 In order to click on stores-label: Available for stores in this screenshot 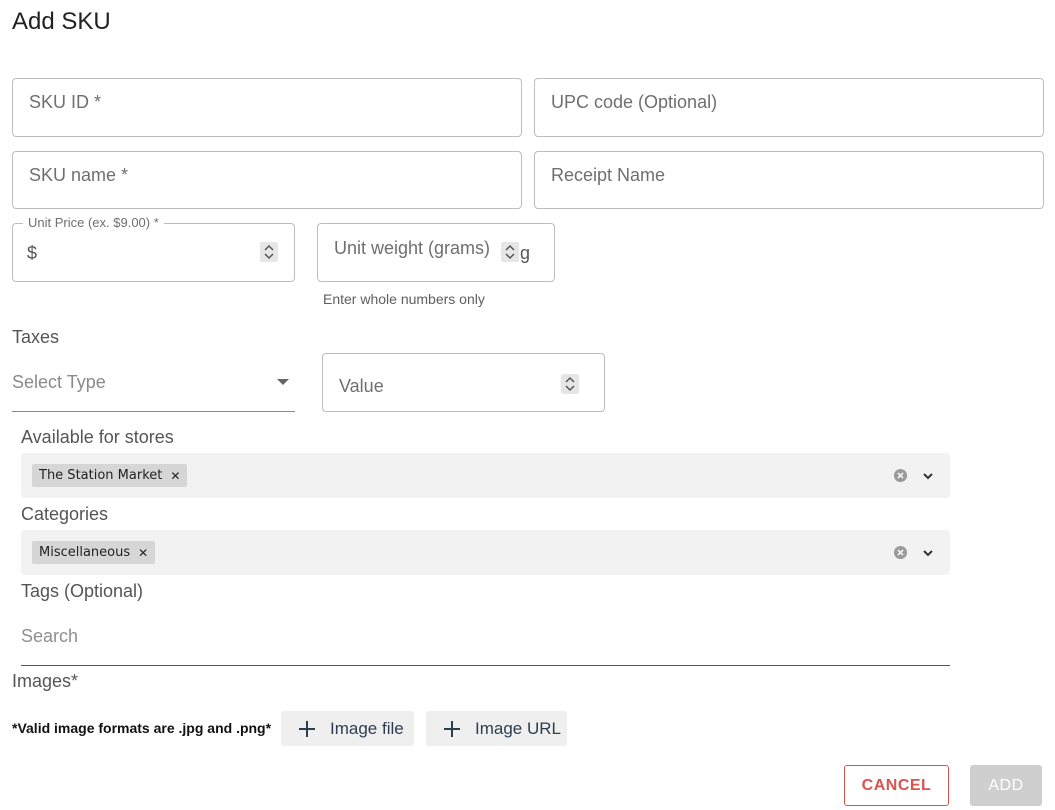, I will do `click(97, 437)`.